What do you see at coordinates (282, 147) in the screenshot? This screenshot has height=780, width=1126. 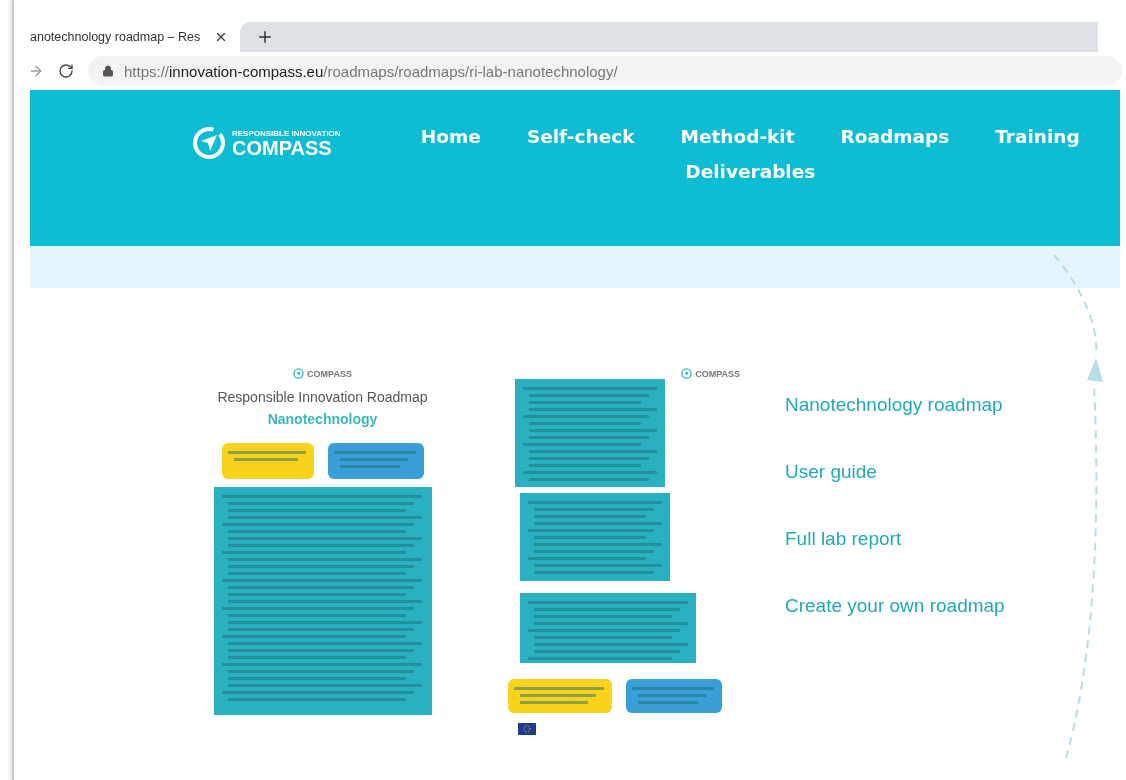 I see `logo-name: COMPASS` at bounding box center [282, 147].